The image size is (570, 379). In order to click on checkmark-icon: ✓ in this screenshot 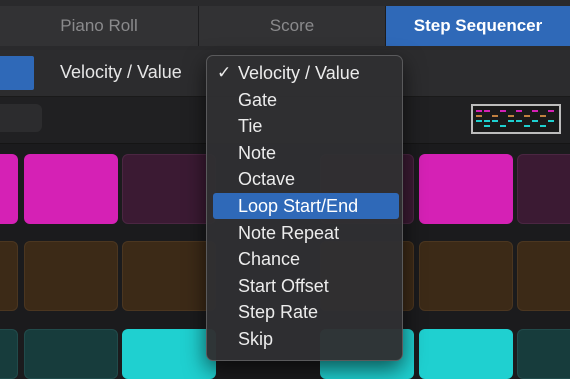, I will do `click(224, 72)`.